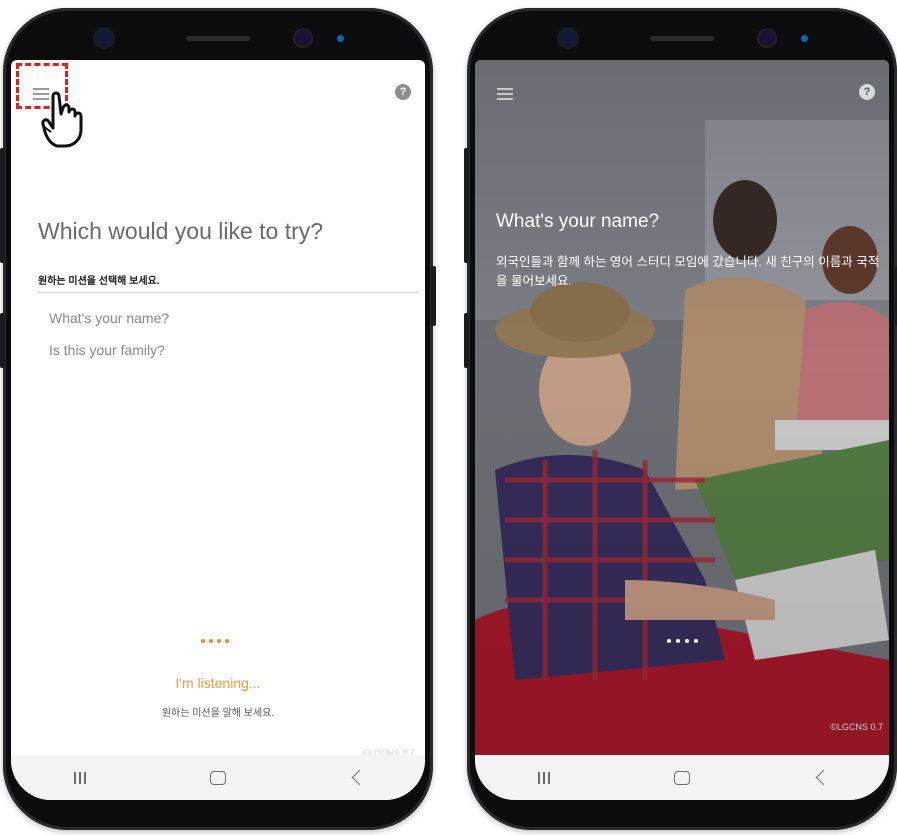  What do you see at coordinates (109, 318) in the screenshot?
I see `mission-item-whats-your-name: What's your name?` at bounding box center [109, 318].